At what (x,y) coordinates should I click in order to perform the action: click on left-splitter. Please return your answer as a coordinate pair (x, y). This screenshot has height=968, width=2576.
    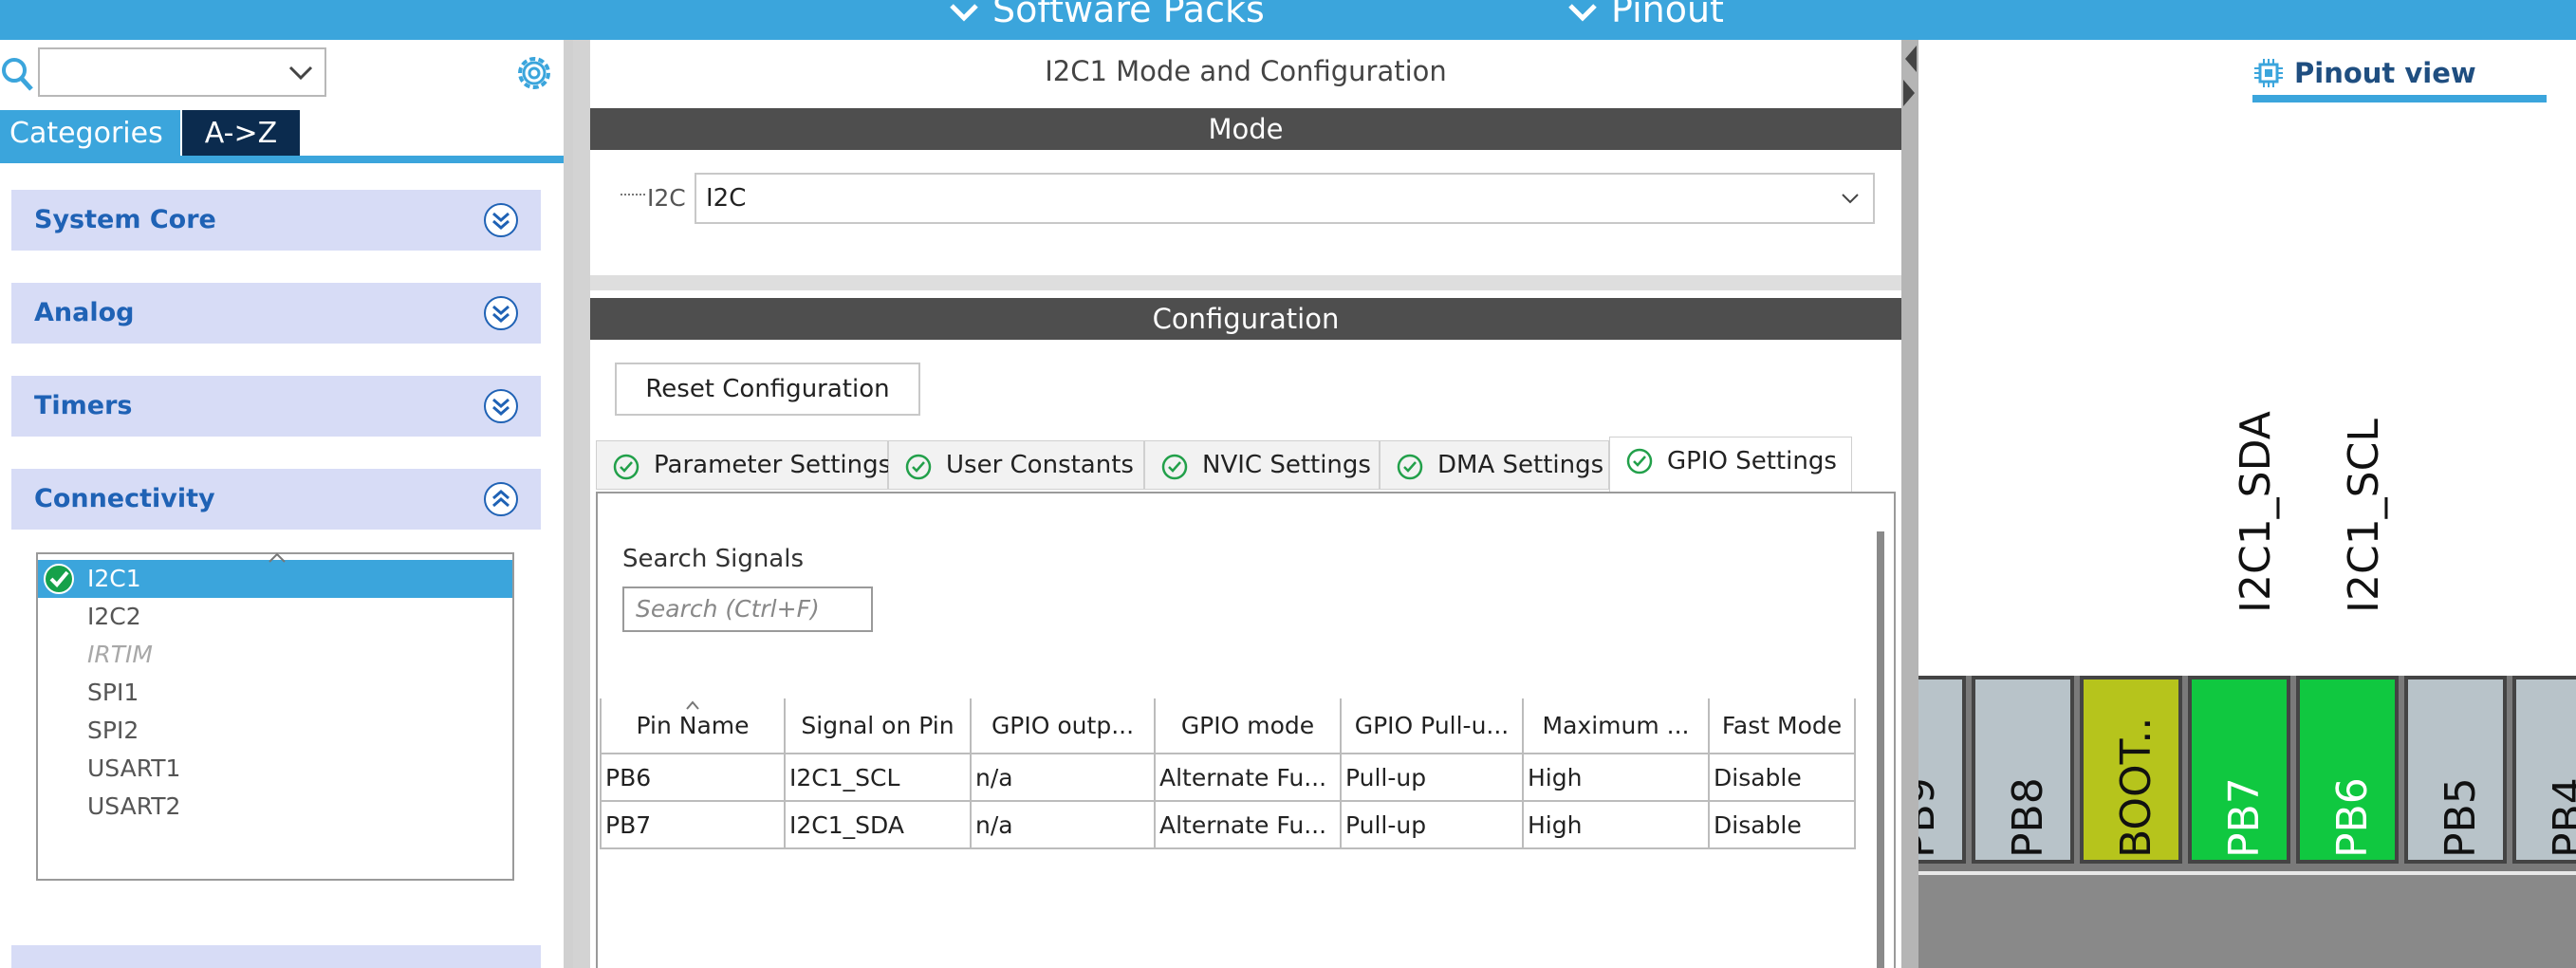
    Looking at the image, I should click on (581, 504).